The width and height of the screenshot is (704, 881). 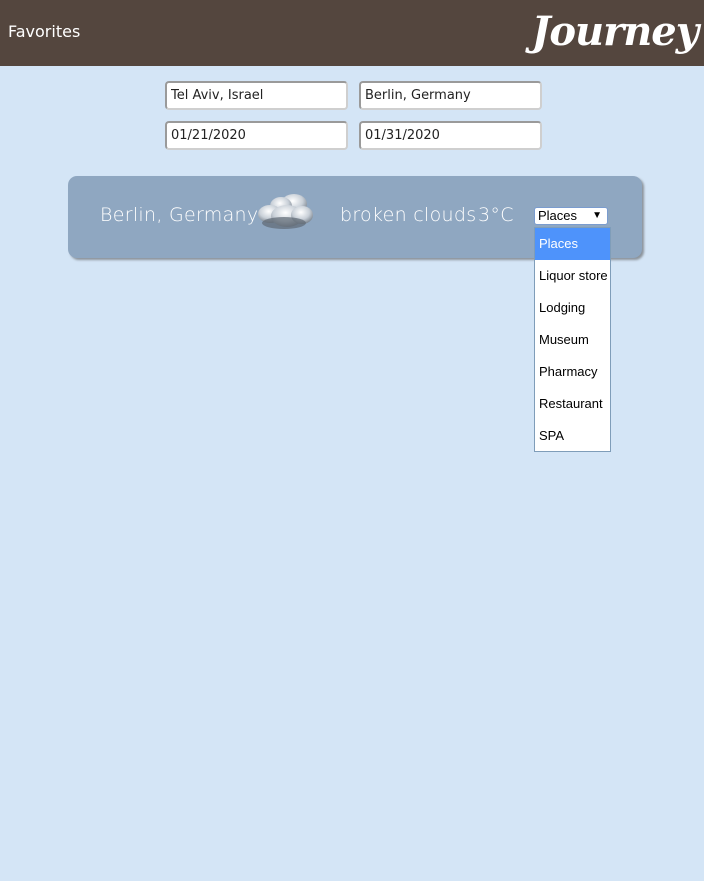 What do you see at coordinates (352, 33) in the screenshot?
I see `top-header: Favorites Journey` at bounding box center [352, 33].